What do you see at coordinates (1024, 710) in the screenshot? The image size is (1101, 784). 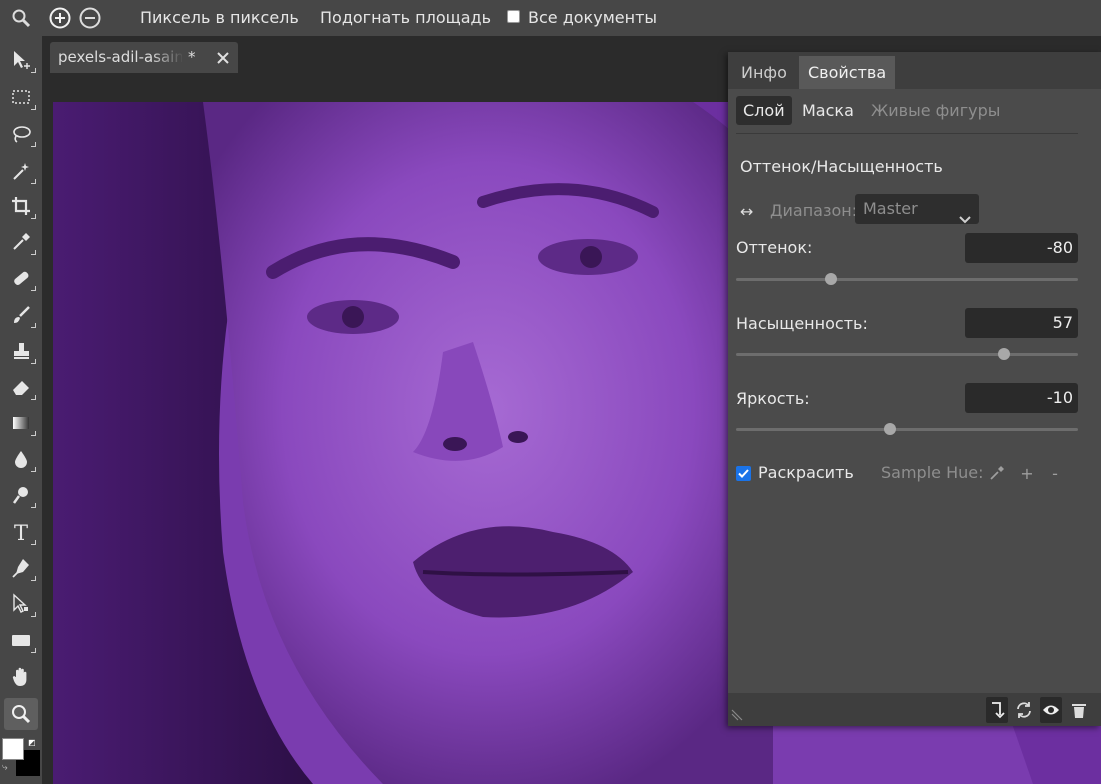 I see `reset-adjustment-icon` at bounding box center [1024, 710].